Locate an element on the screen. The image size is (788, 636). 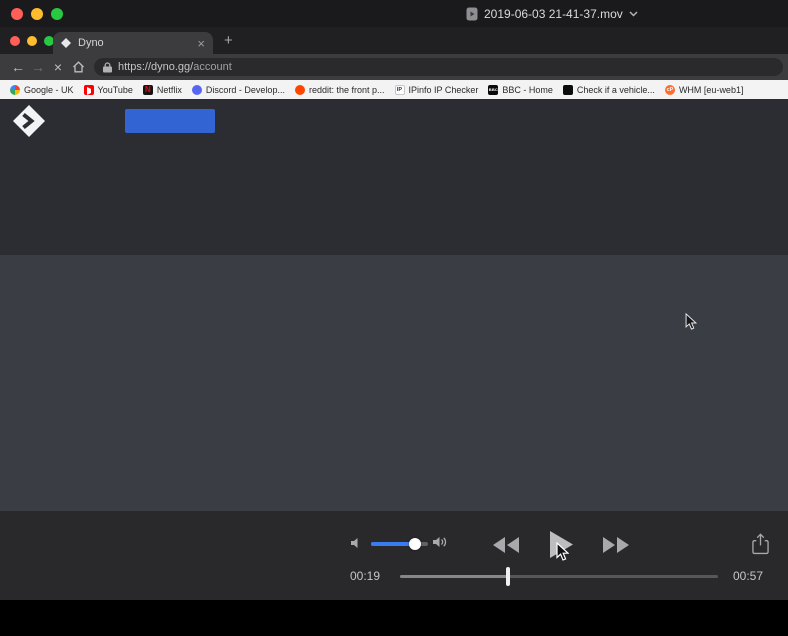
tab-close-icon: × is located at coordinates (201, 43).